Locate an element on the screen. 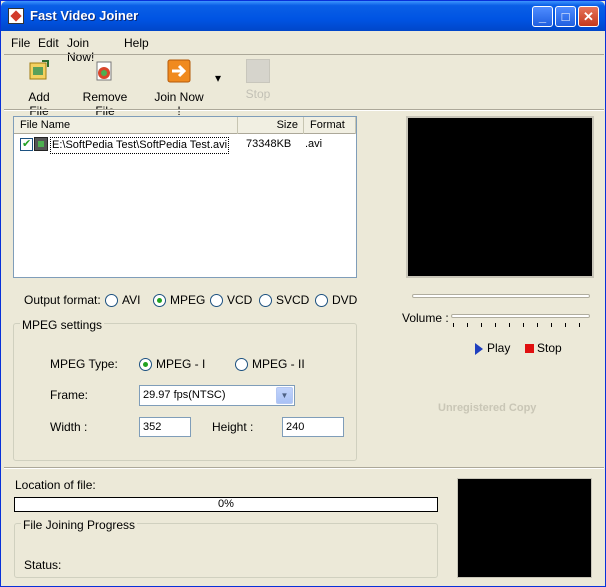 This screenshot has width=606, height=587. minimize-button: _ is located at coordinates (542, 16).